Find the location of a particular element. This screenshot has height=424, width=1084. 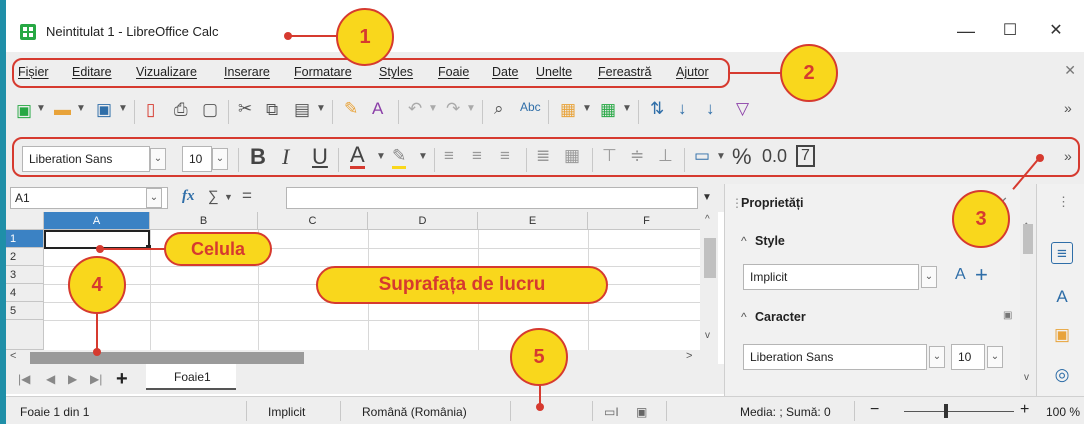

sidebar-scroll-thumb is located at coordinates (1028, 239).